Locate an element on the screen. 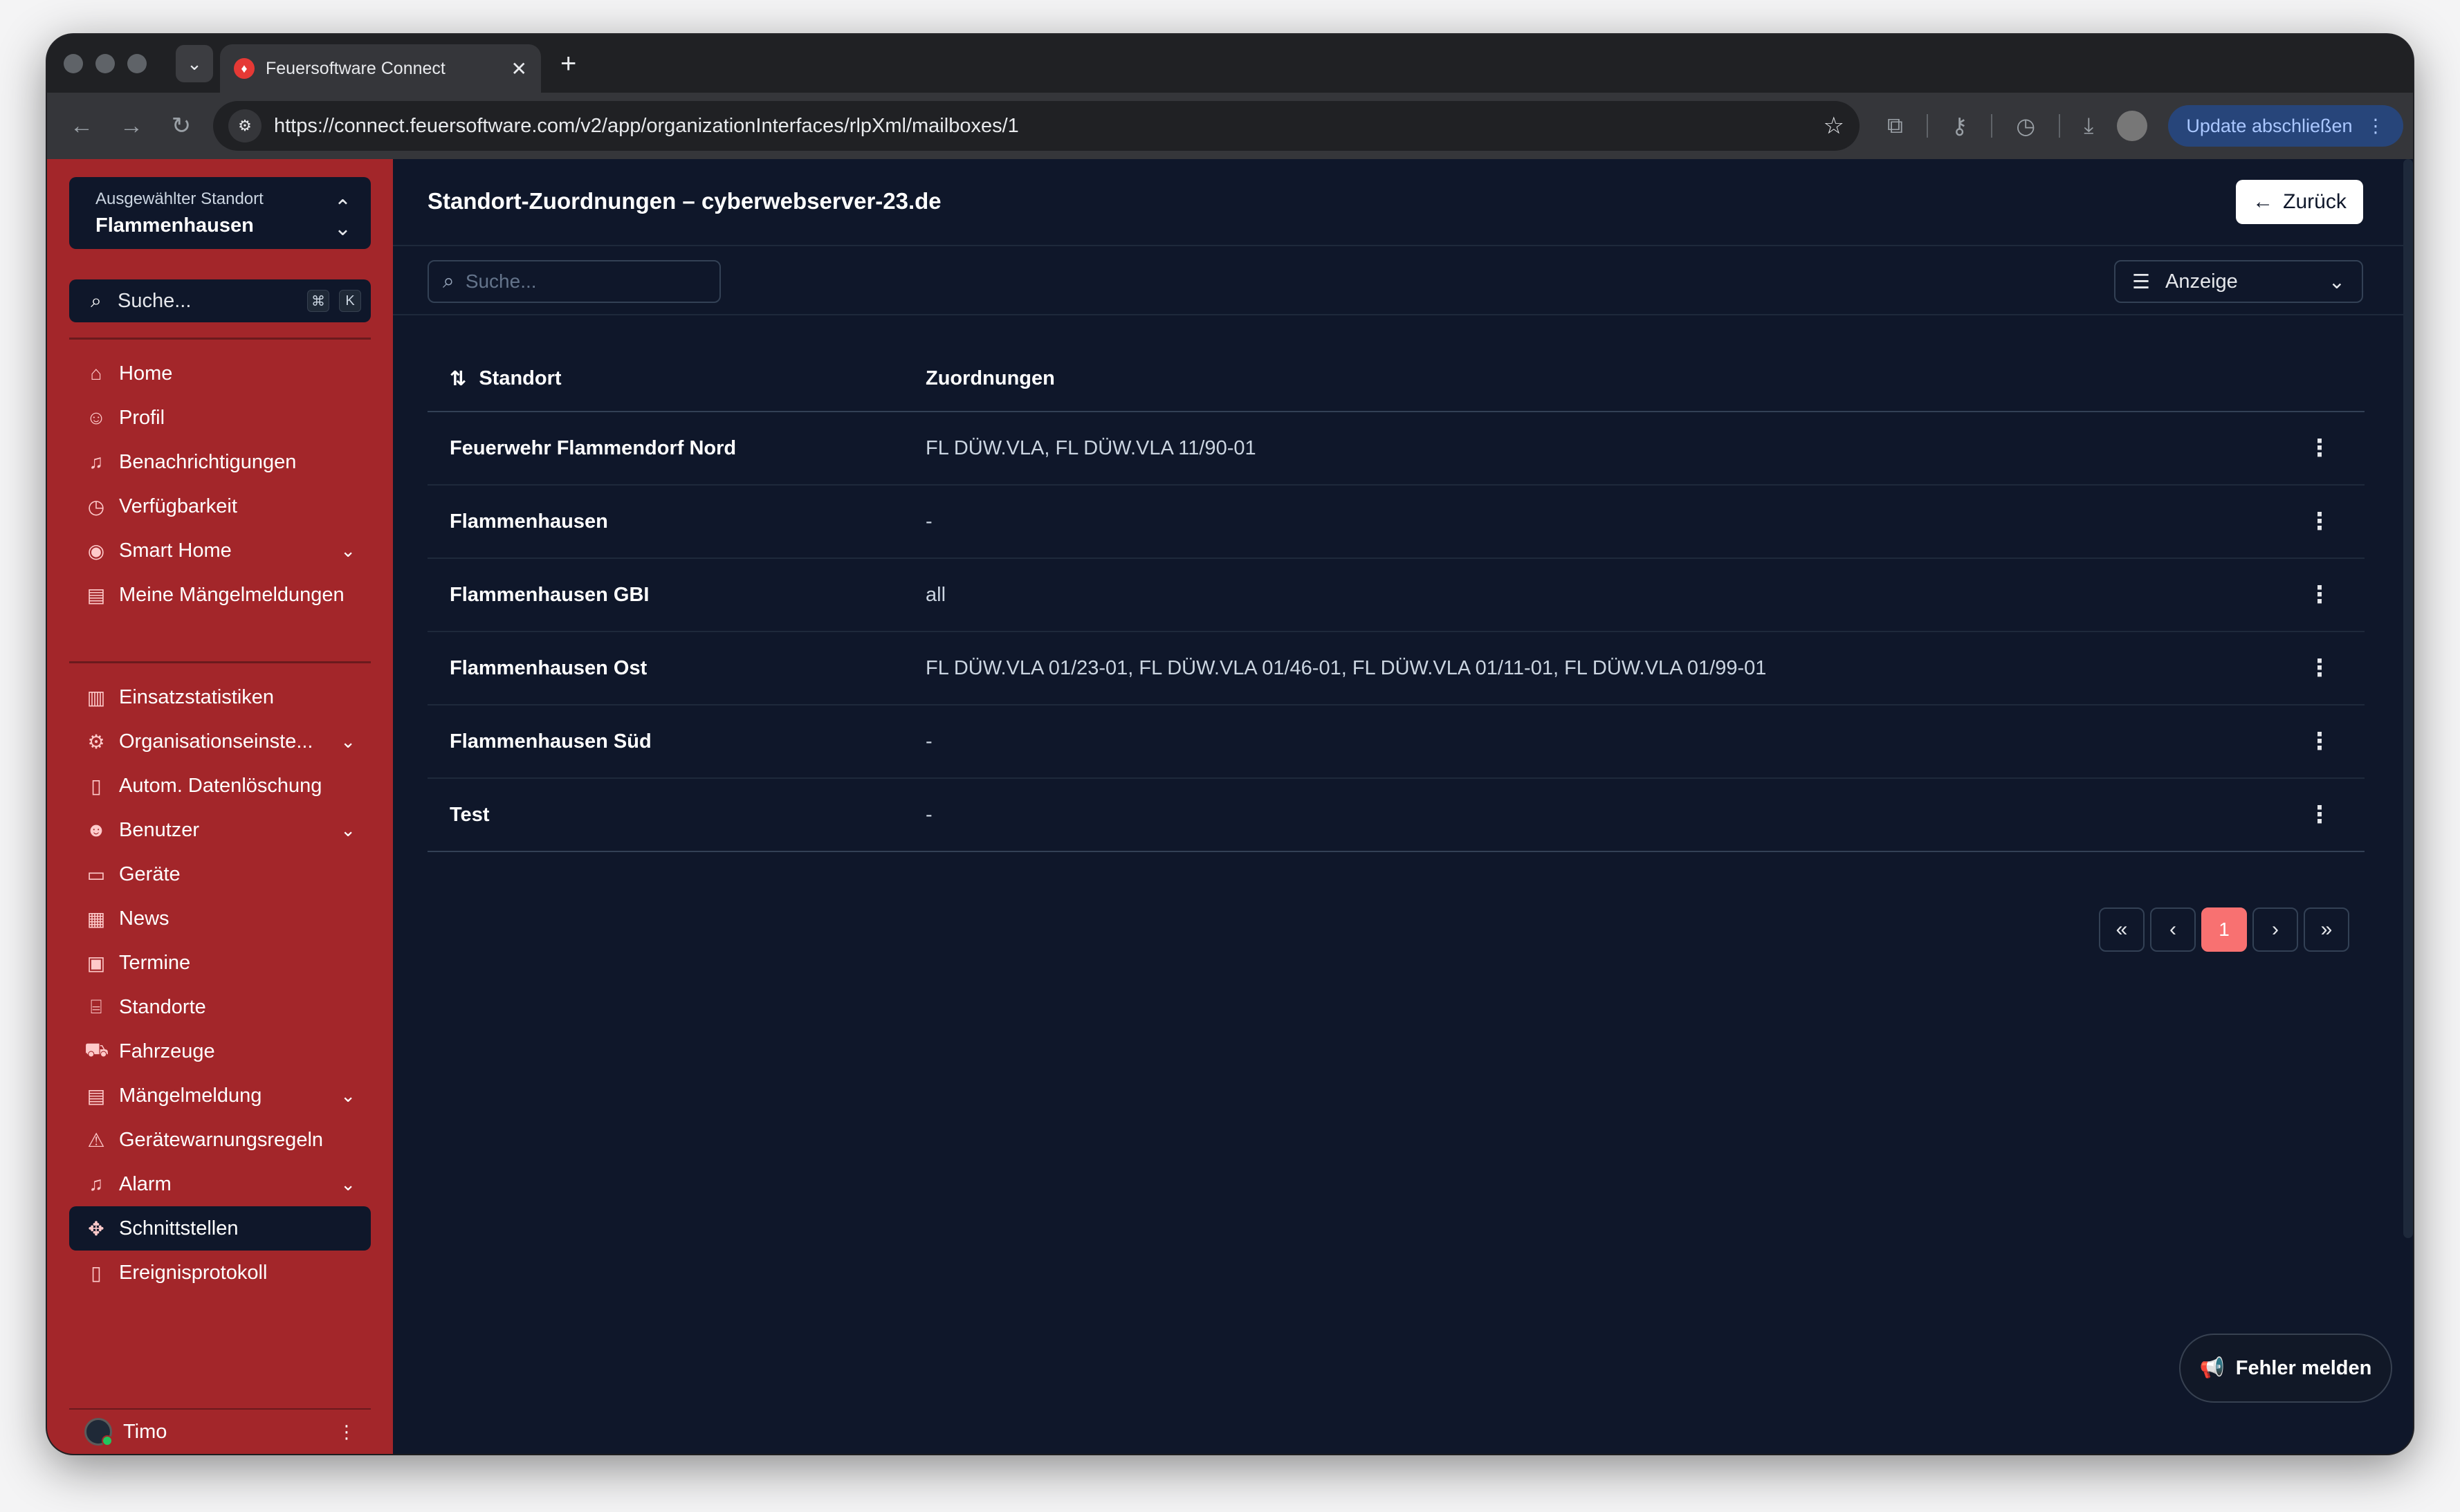 The width and height of the screenshot is (2460, 1512). search-input is located at coordinates (583, 281).